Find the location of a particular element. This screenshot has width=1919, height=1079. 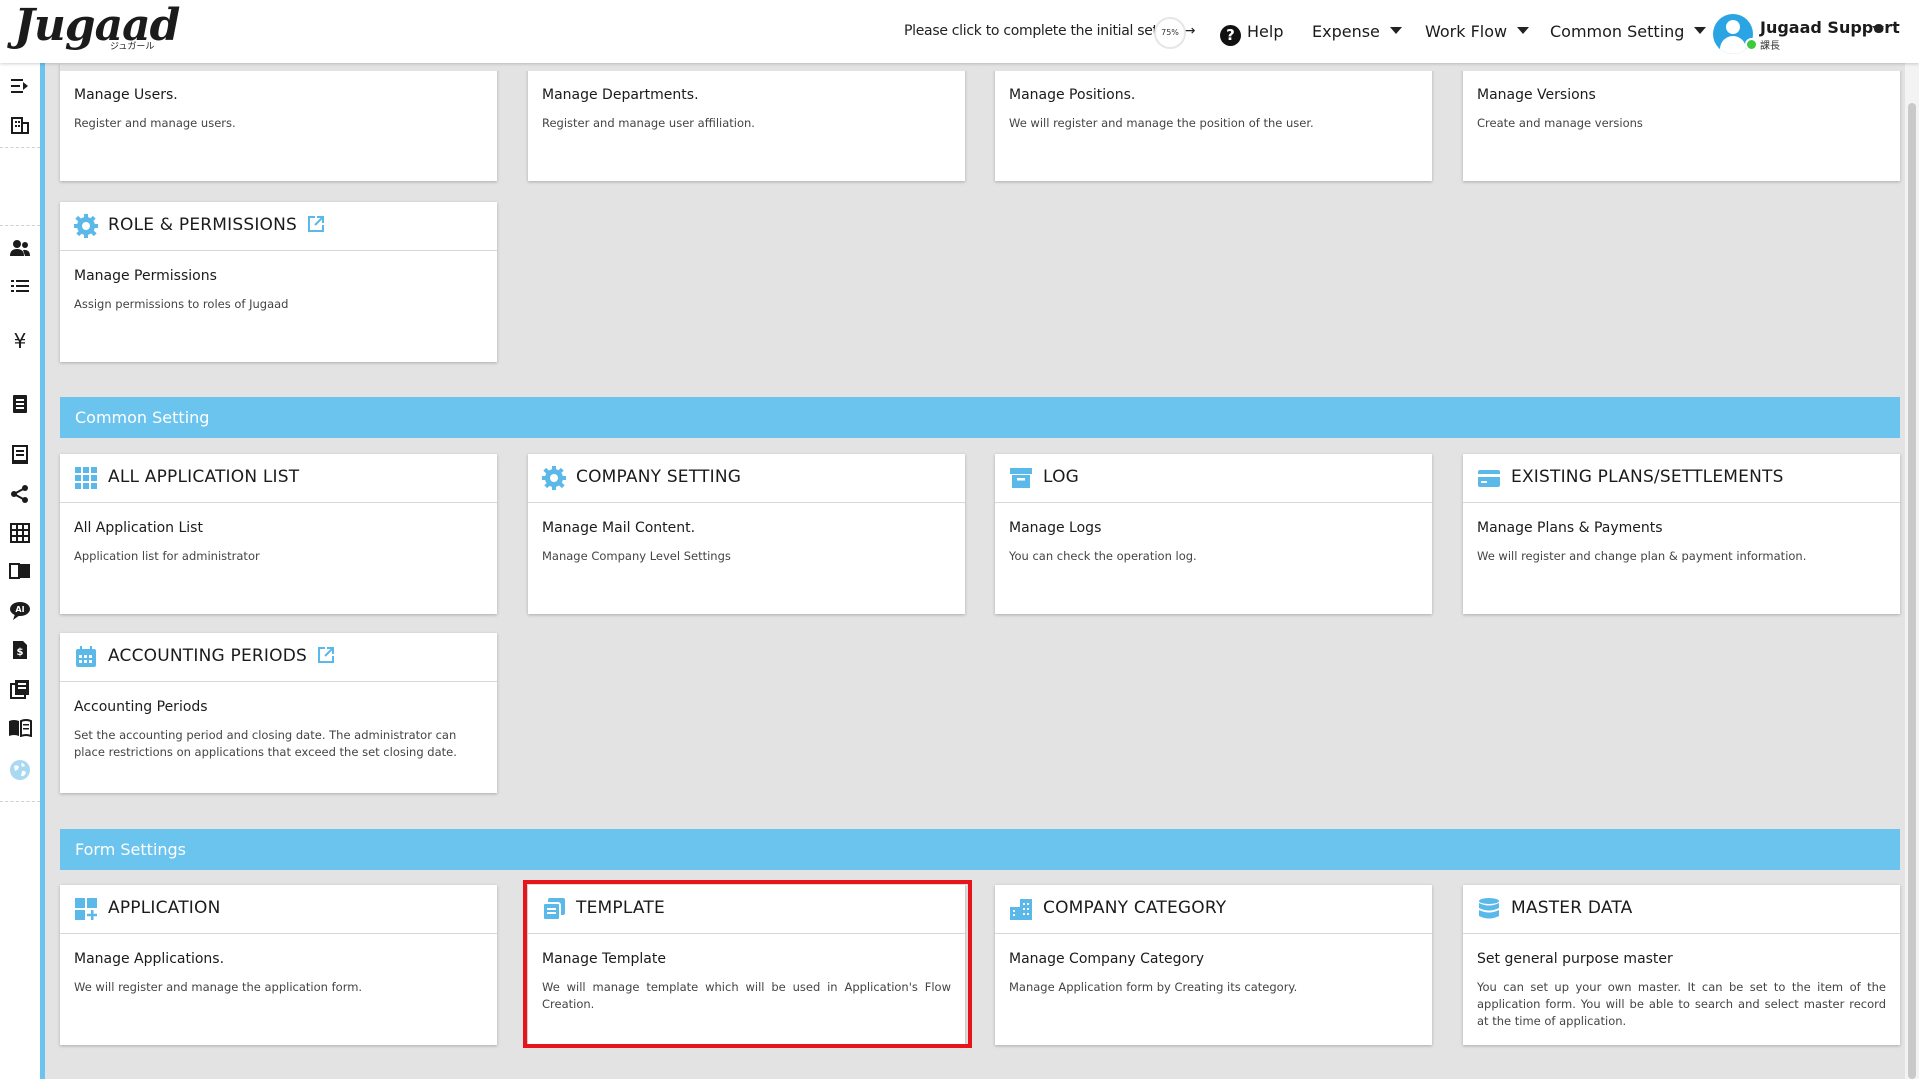

book-icon is located at coordinates (20, 573).